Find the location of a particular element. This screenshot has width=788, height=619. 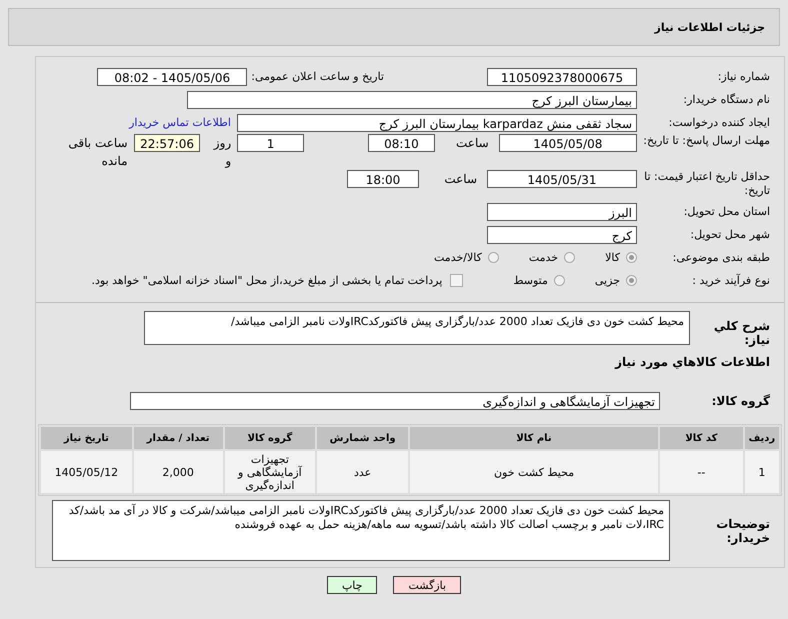

checkbox-label: پرداخت تمام یا بخشی از مبلغ خرید،از محل "اسناد خزانه اسلامی" خواهد بود. is located at coordinates (267, 280).